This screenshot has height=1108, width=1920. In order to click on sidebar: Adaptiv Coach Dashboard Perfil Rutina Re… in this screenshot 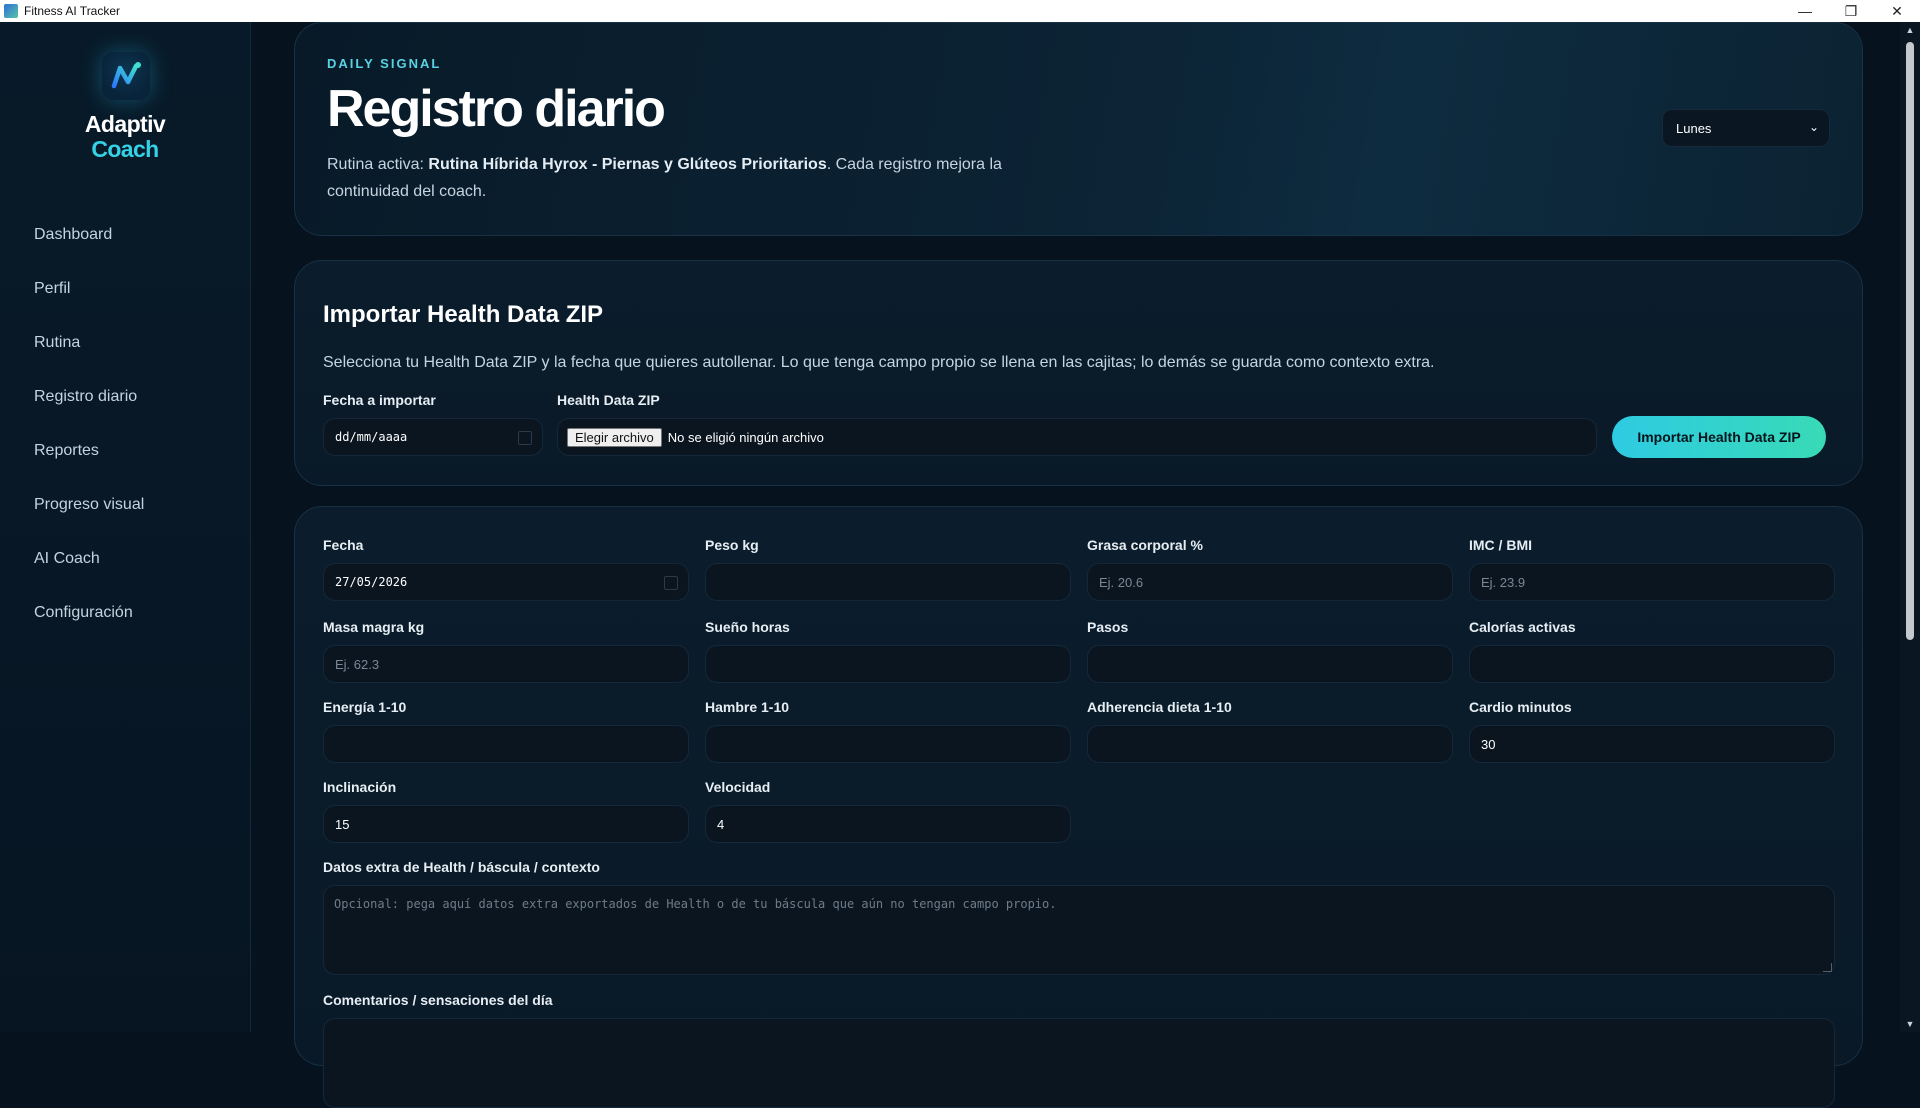, I will do `click(125, 527)`.